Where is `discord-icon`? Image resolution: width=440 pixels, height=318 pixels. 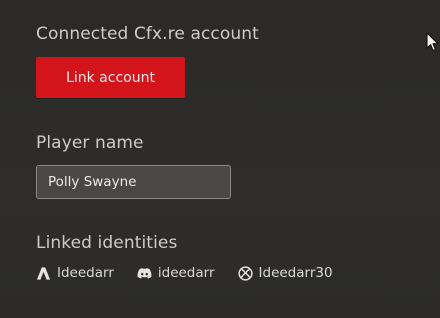 discord-icon is located at coordinates (144, 273).